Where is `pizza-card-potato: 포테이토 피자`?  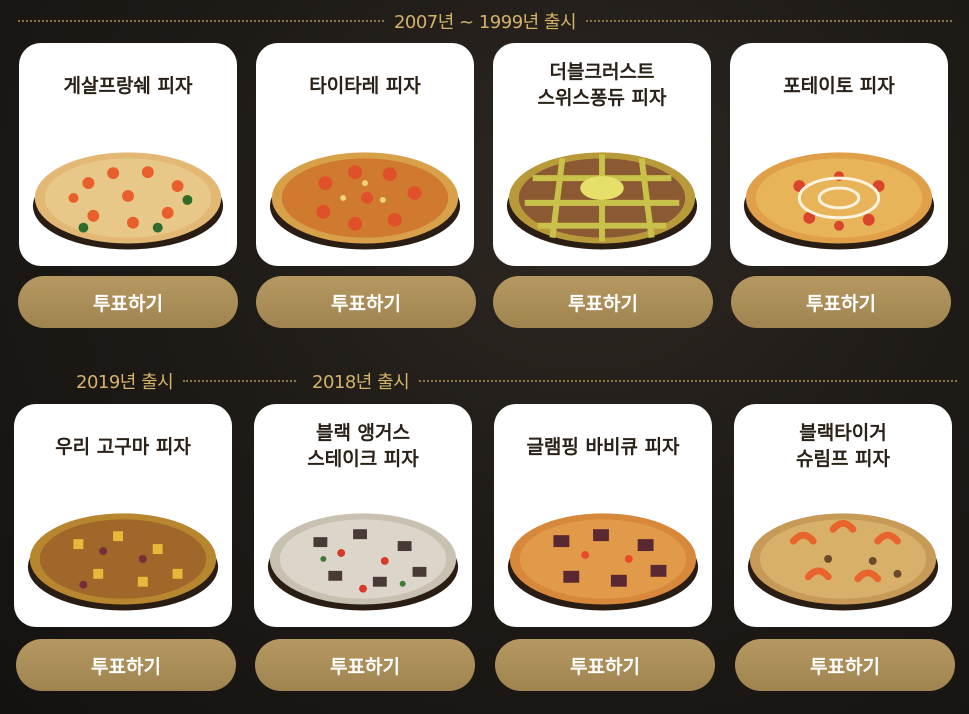 pizza-card-potato: 포테이토 피자 is located at coordinates (839, 154).